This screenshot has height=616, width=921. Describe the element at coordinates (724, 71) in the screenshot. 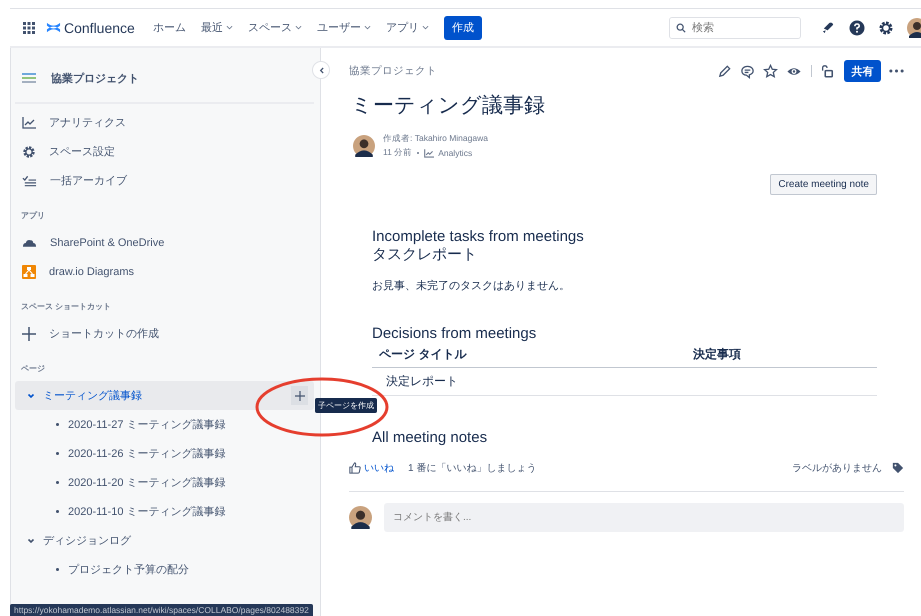

I see `pencil-icon` at that location.